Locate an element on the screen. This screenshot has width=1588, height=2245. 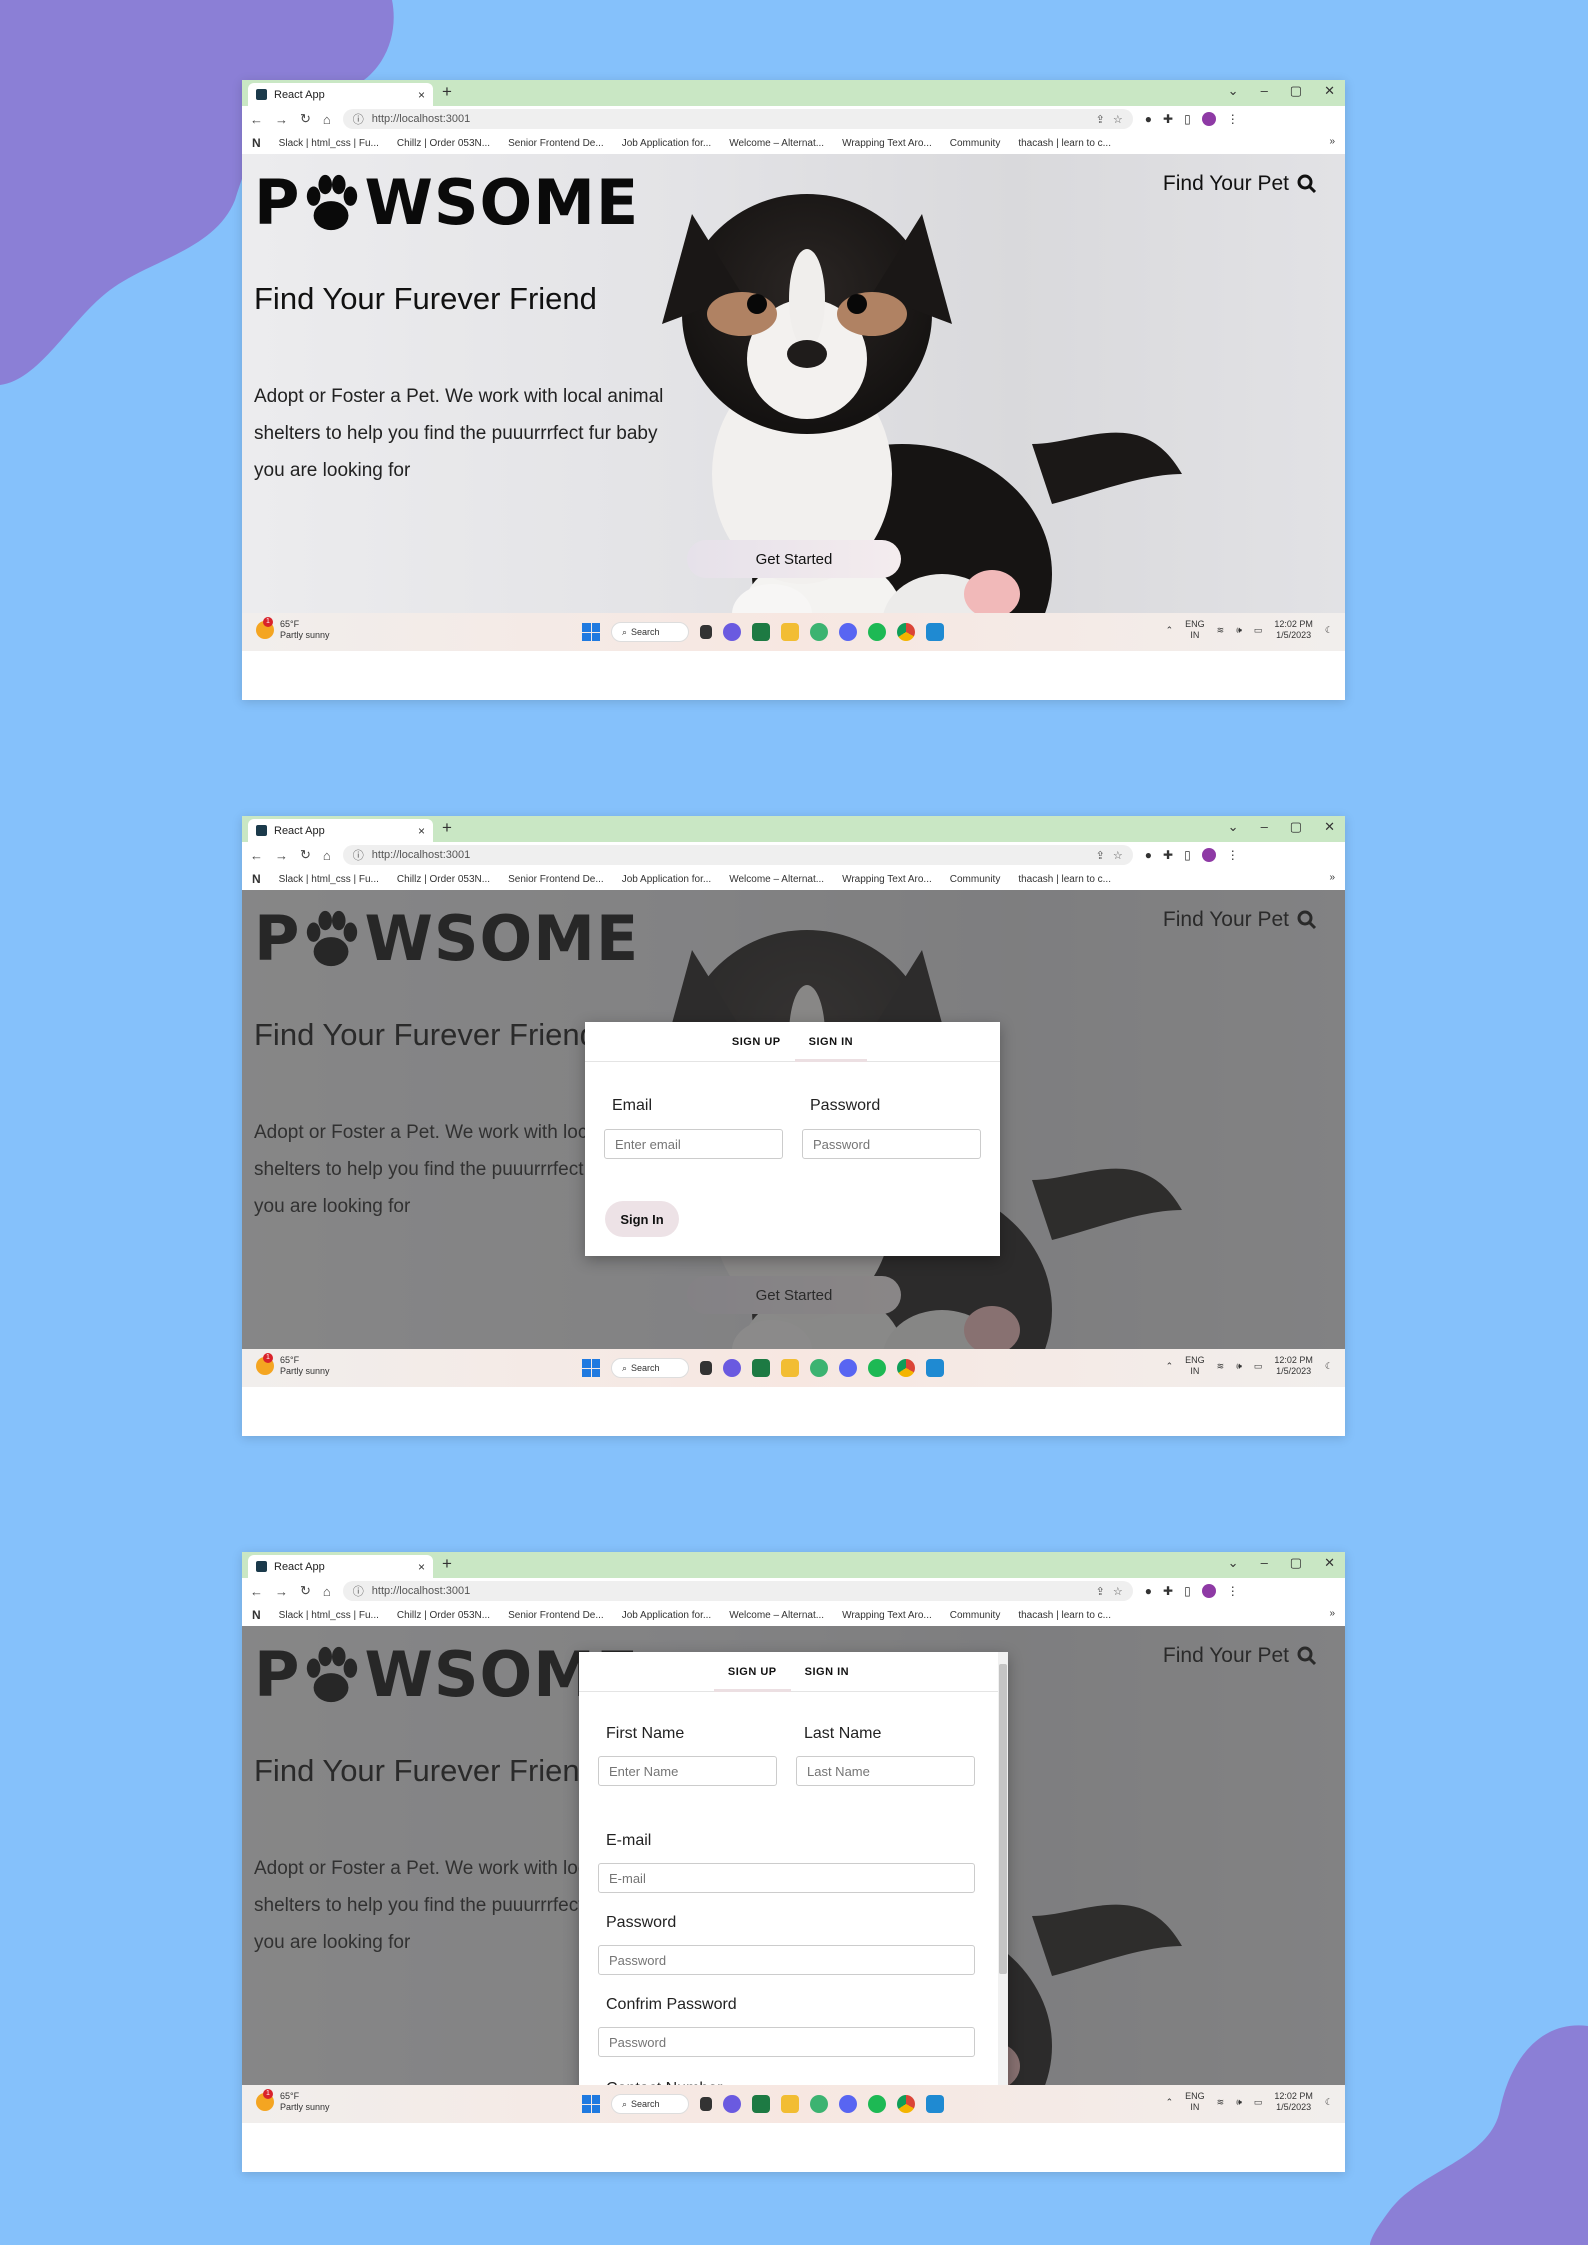
bookmarks-overflow: » is located at coordinates (1332, 141).